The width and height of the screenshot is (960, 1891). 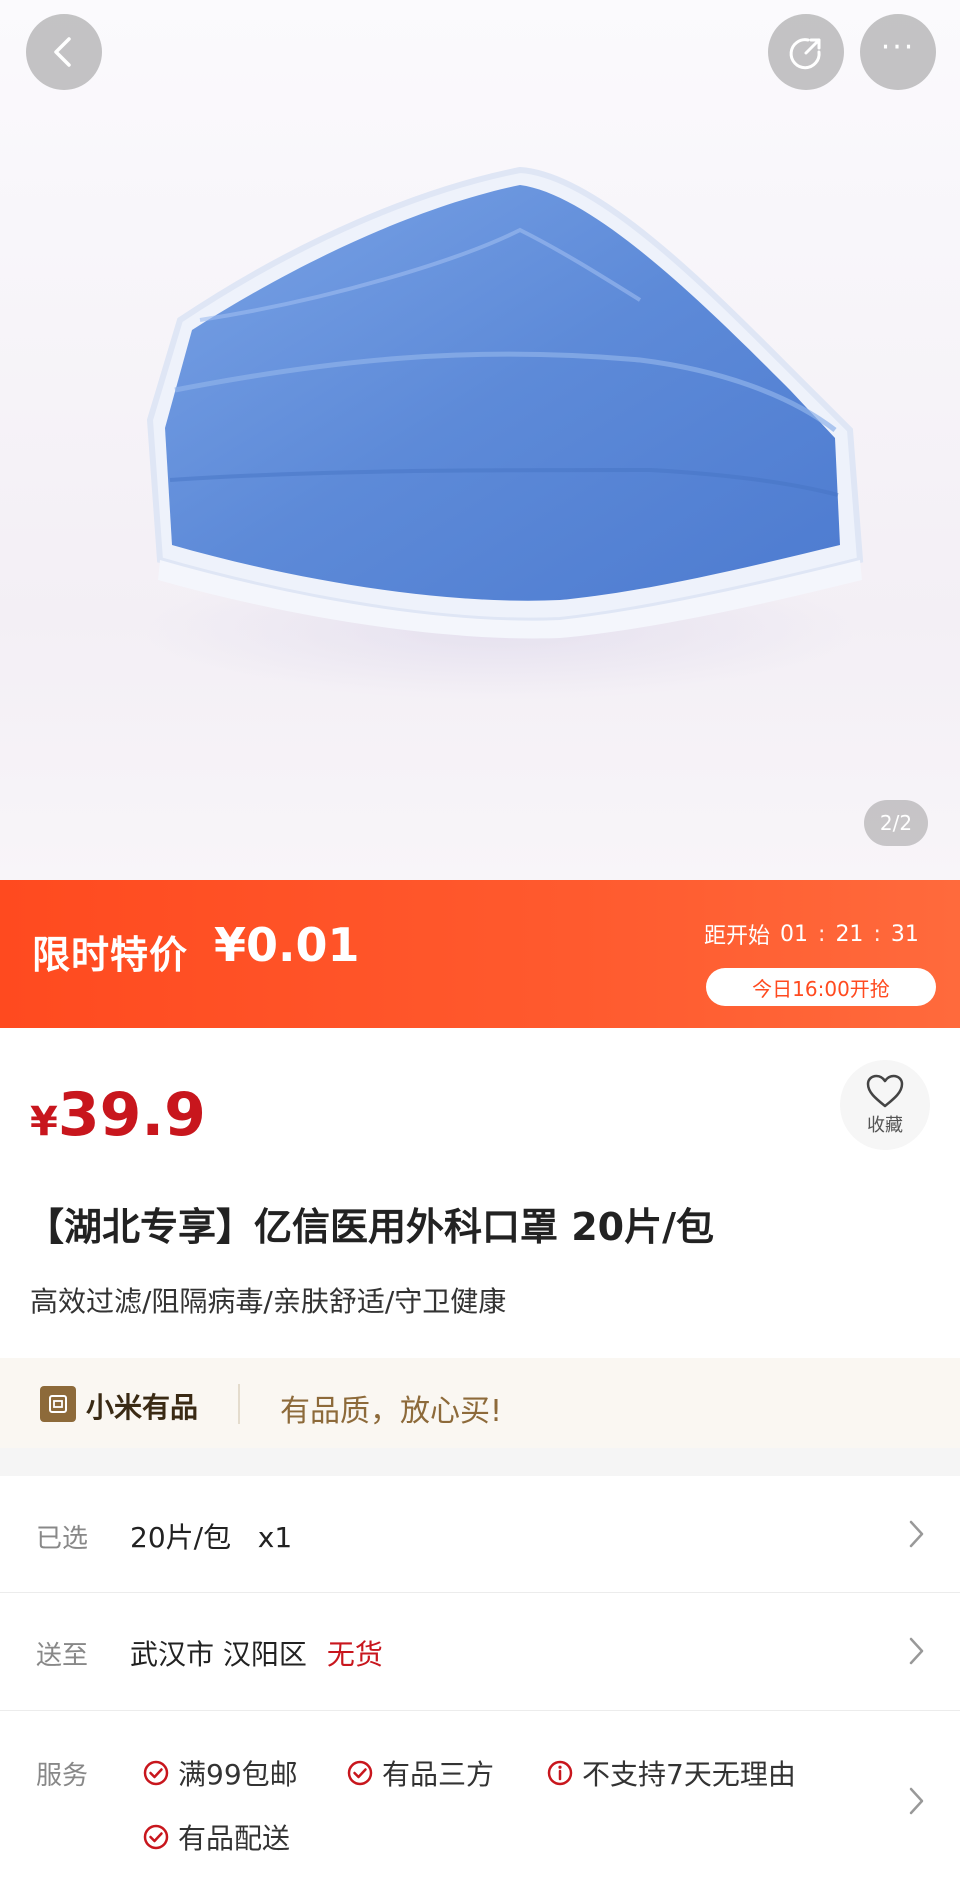 I want to click on info-circle-icon, so click(x=560, y=1773).